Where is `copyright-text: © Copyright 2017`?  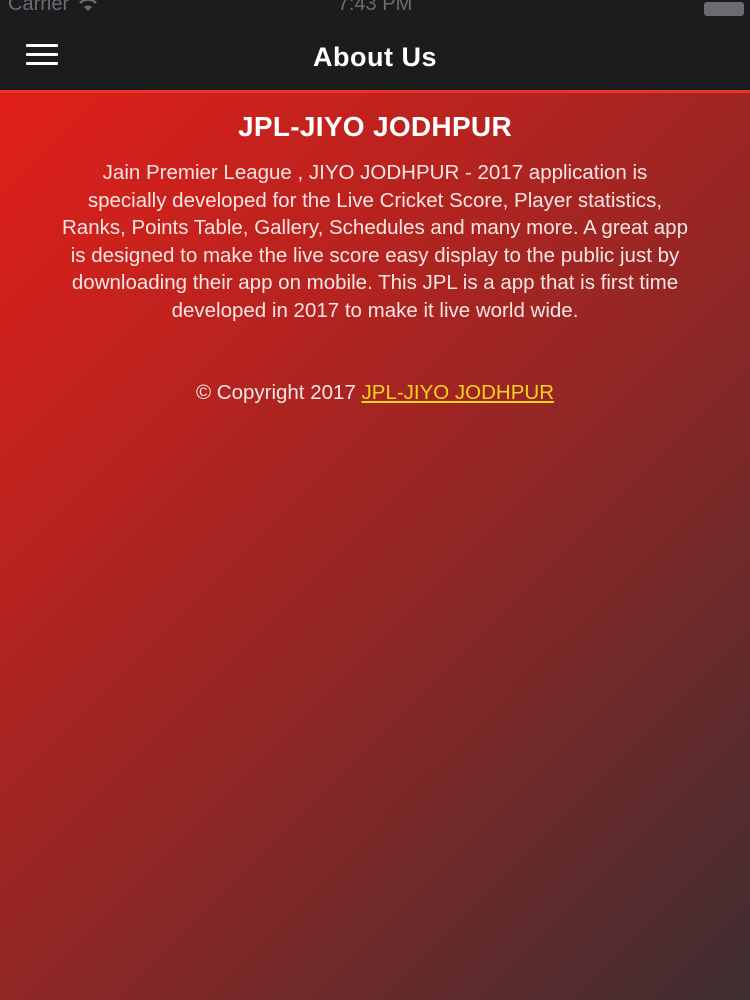
copyright-text: © Copyright 2017 is located at coordinates (275, 392).